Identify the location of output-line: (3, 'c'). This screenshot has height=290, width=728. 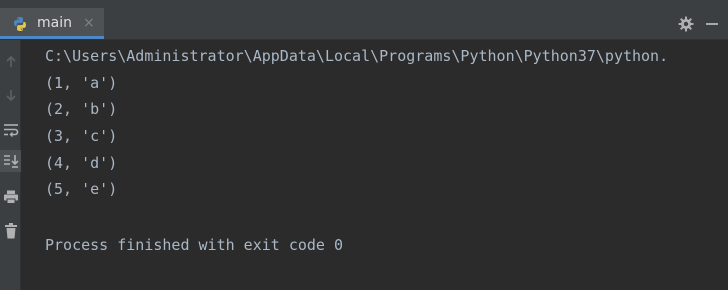
(81, 136).